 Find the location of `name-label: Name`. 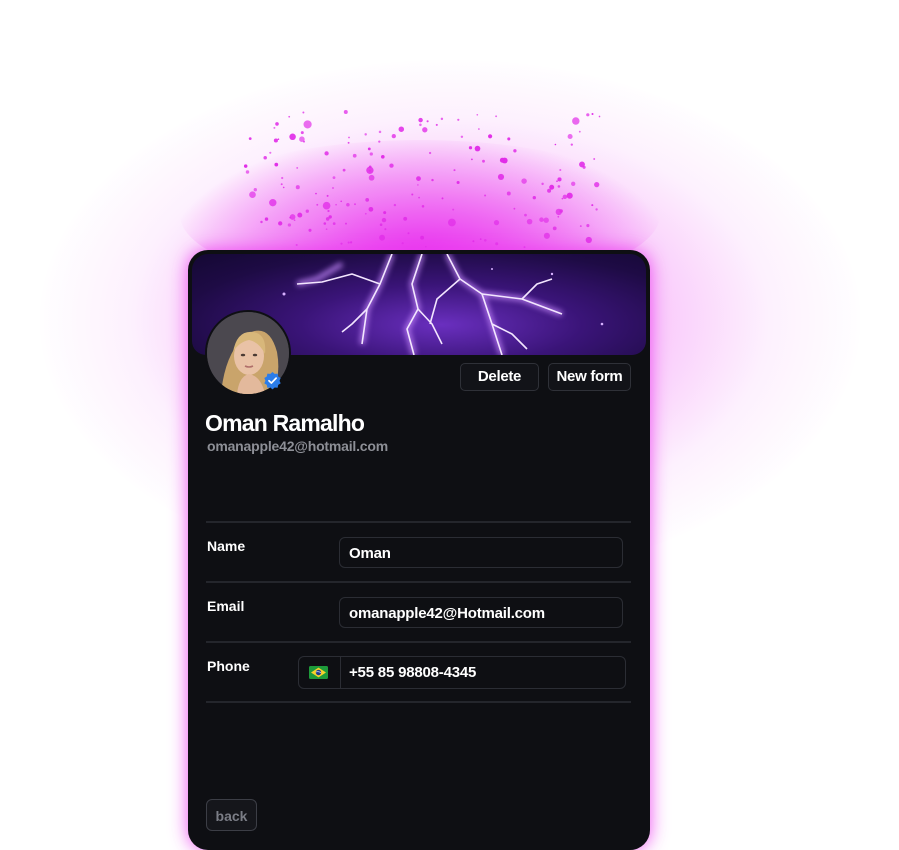

name-label: Name is located at coordinates (226, 546).